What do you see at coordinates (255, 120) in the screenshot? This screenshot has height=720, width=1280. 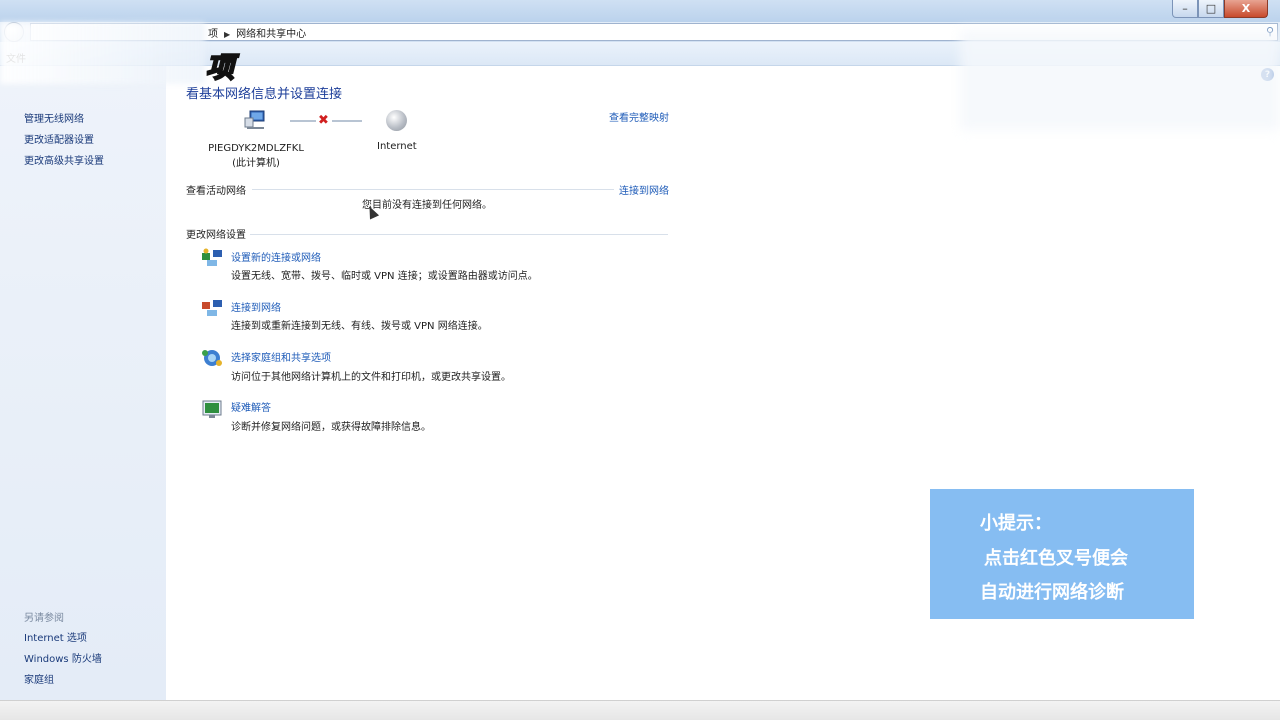 I see `computer-icon` at bounding box center [255, 120].